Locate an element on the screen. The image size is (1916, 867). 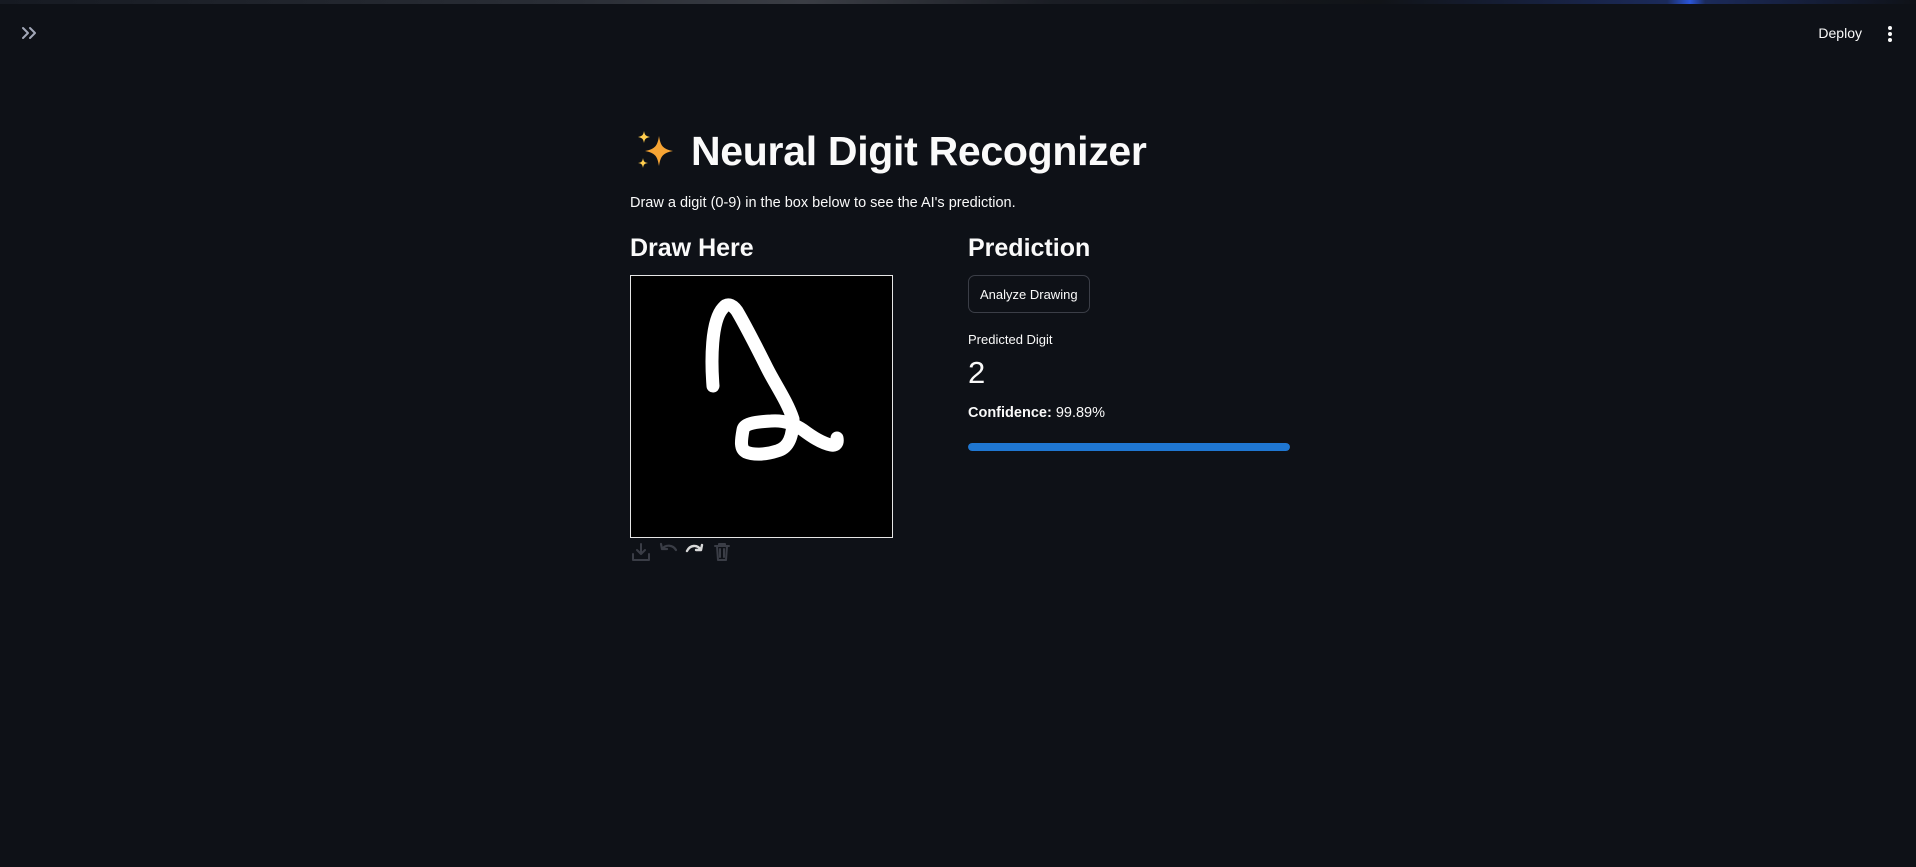
undo-icon is located at coordinates (668, 552).